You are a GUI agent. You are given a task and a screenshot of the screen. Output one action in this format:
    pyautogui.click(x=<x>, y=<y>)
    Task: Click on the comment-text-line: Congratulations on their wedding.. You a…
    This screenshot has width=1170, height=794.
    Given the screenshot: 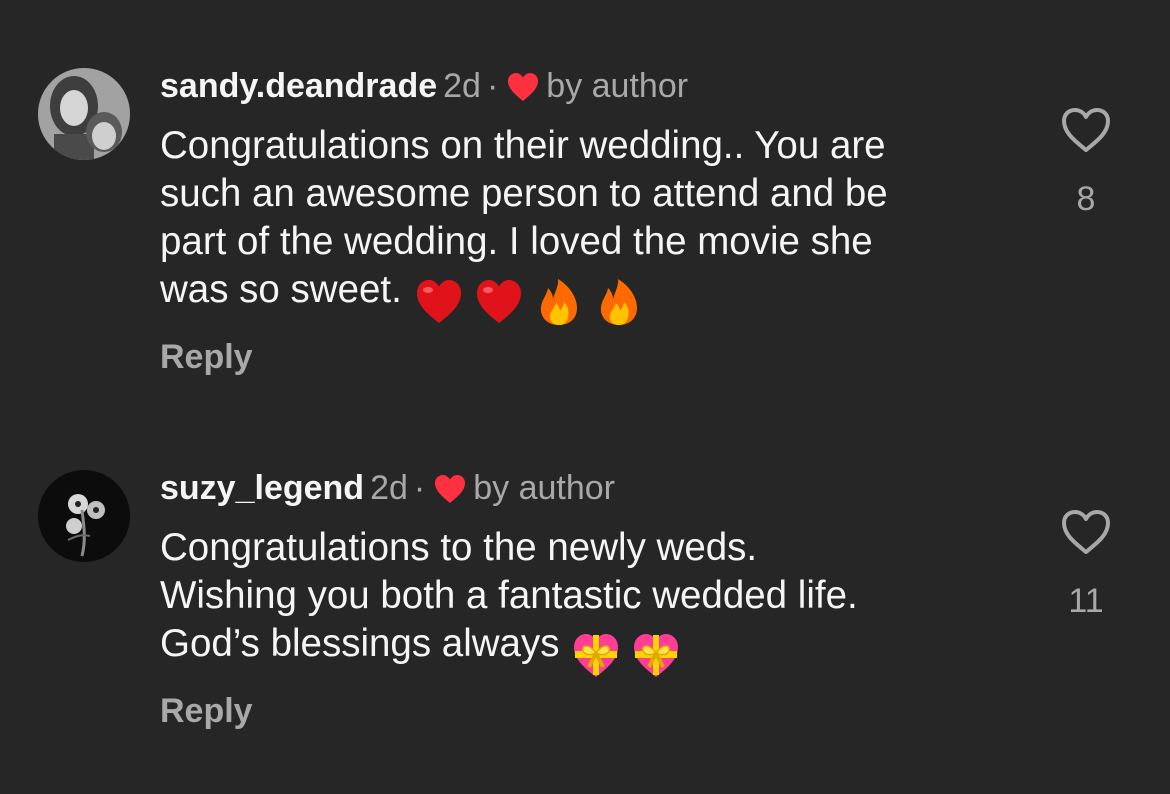 What is the action you would take?
    pyautogui.click(x=523, y=145)
    